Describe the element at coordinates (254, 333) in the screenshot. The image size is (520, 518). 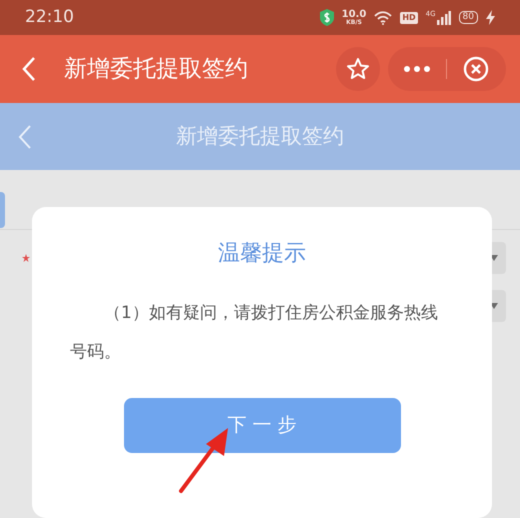
I see `dialog-message: （1）如有疑问，请拨打住房公积金服务热线号码。` at that location.